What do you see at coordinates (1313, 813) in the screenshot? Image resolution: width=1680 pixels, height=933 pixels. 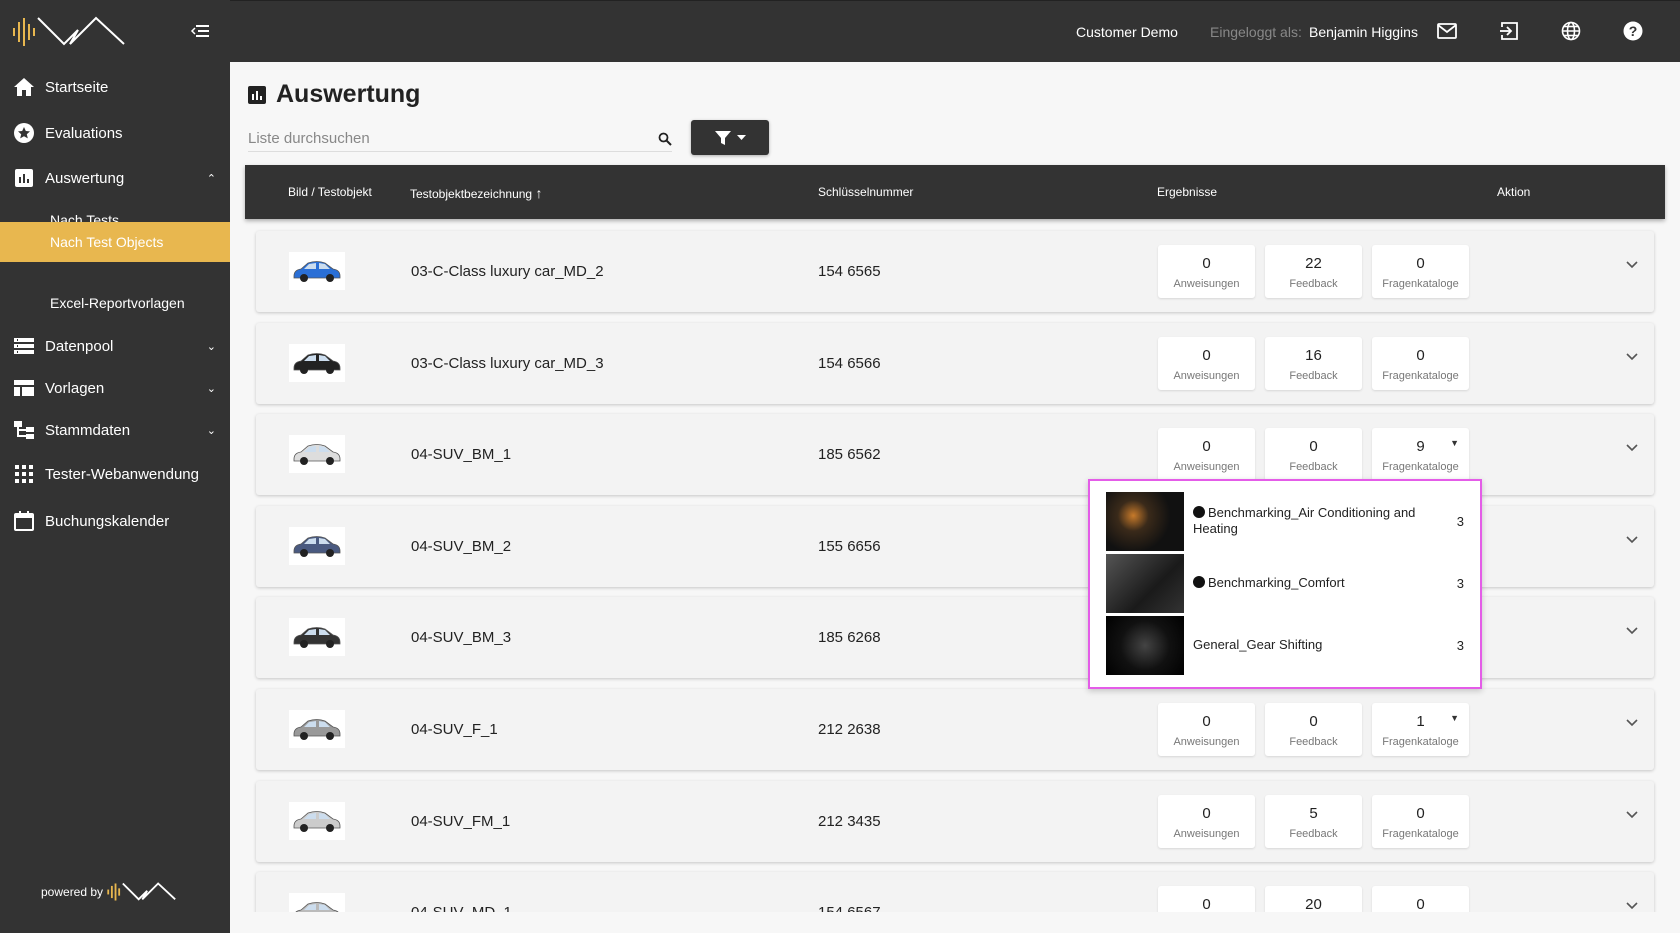 I see `result-value: 5` at bounding box center [1313, 813].